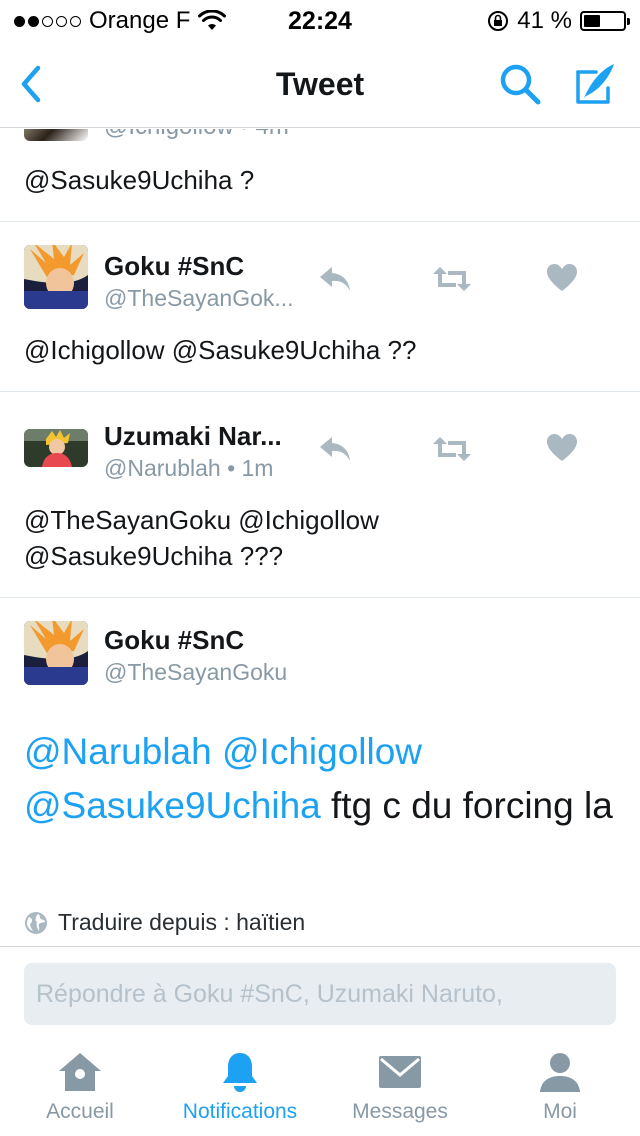 The width and height of the screenshot is (640, 1136). I want to click on compose-quill-icon, so click(595, 84).